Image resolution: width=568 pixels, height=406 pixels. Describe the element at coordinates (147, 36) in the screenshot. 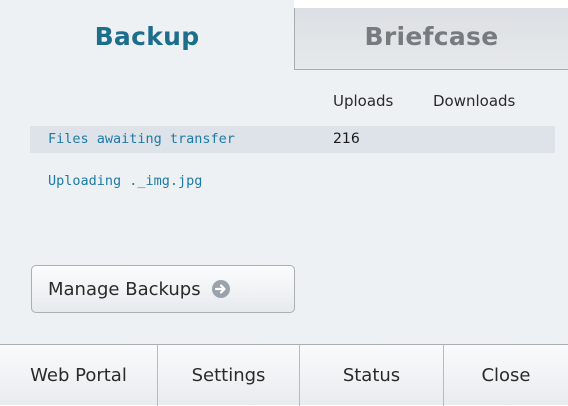

I see `tab-backup-label: Backup` at that location.